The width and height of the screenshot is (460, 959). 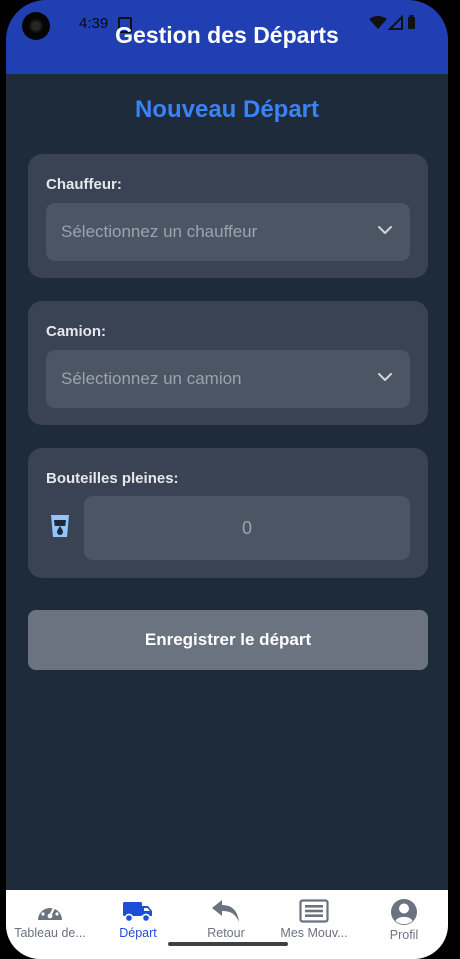 I want to click on nav-item-departure: Départ, so click(x=138, y=919).